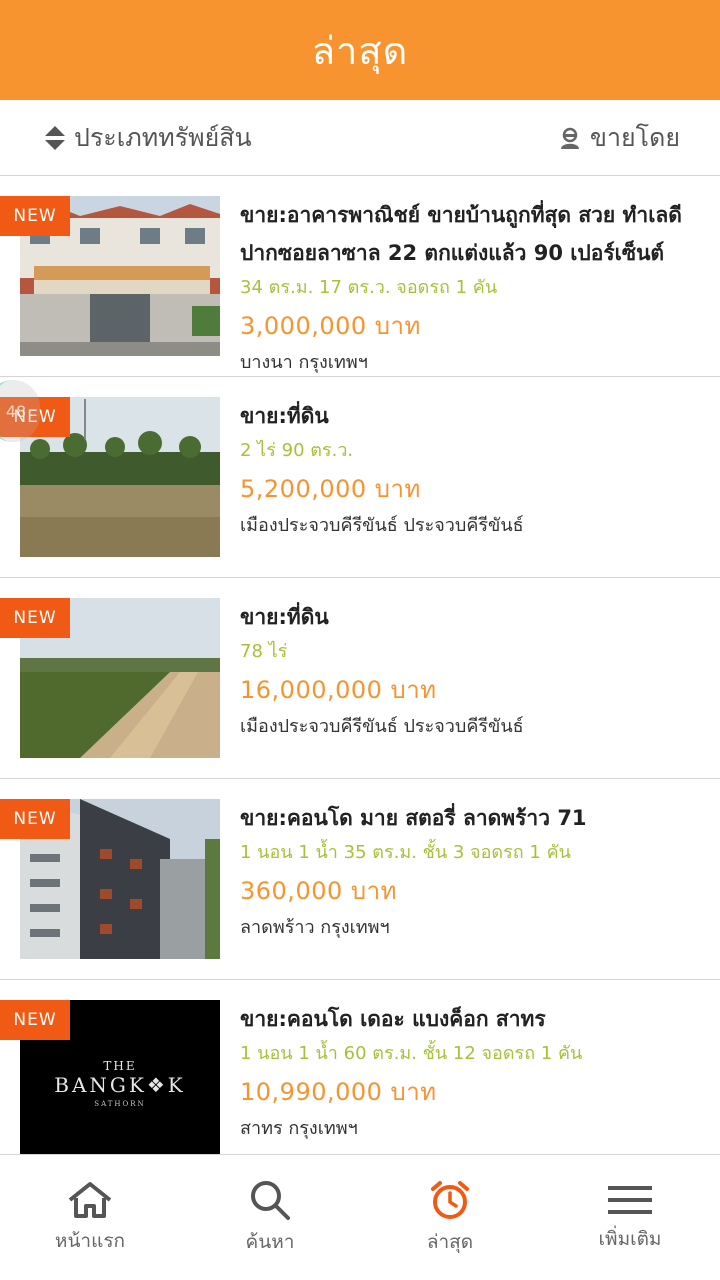  What do you see at coordinates (360, 138) in the screenshot?
I see `filter-bar: ประเภททรัพย์สิน ขายโดย` at bounding box center [360, 138].